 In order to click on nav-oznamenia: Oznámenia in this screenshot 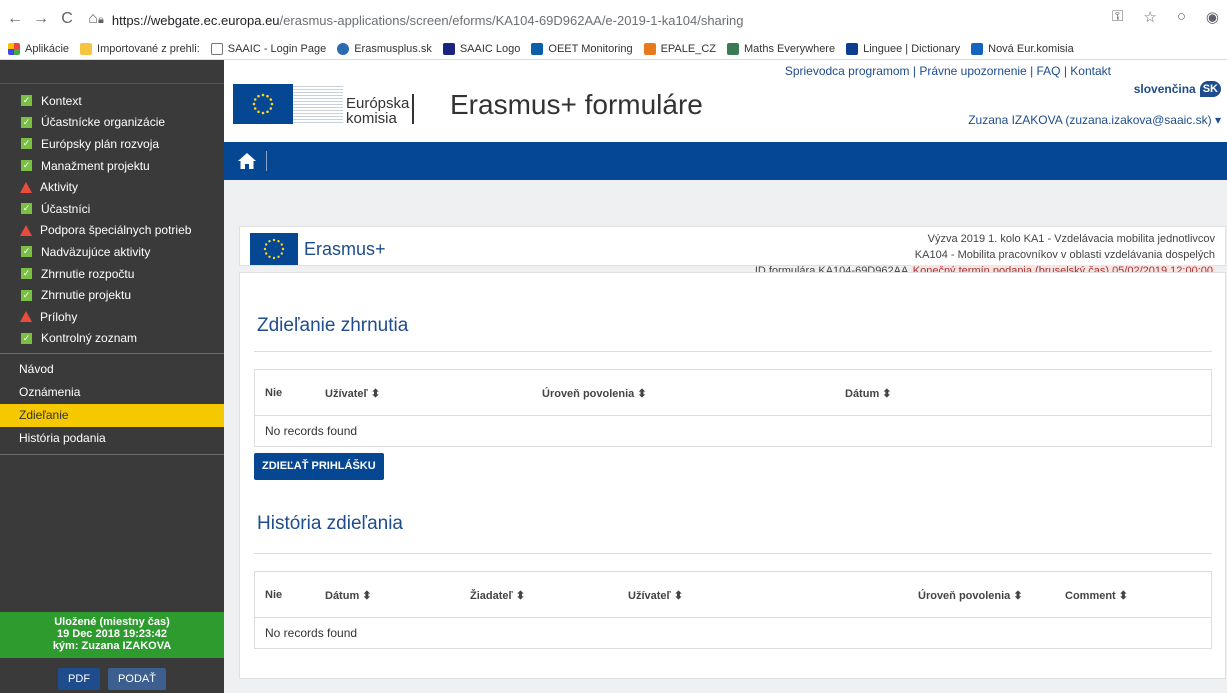, I will do `click(112, 392)`.